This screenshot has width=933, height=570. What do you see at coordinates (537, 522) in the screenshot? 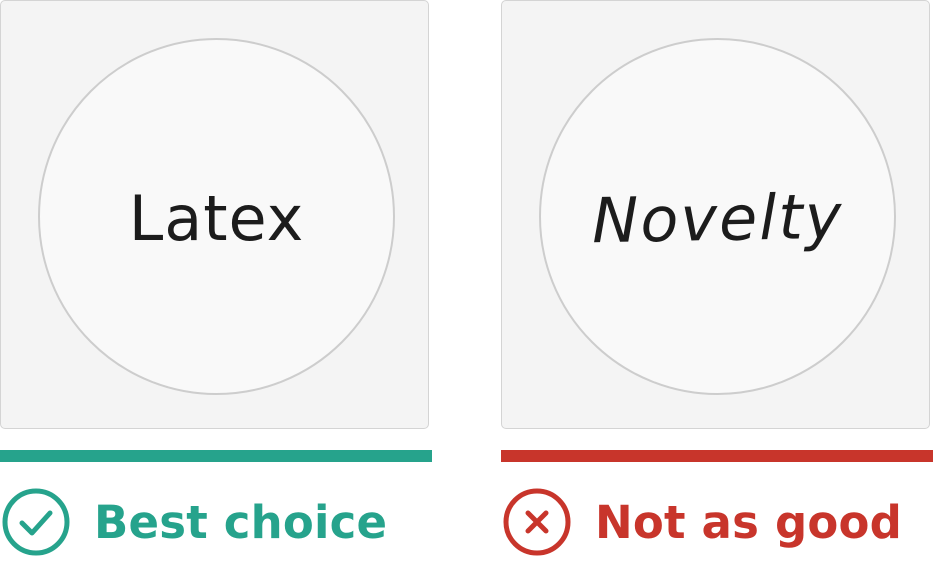
I see `x-circle-icon` at bounding box center [537, 522].